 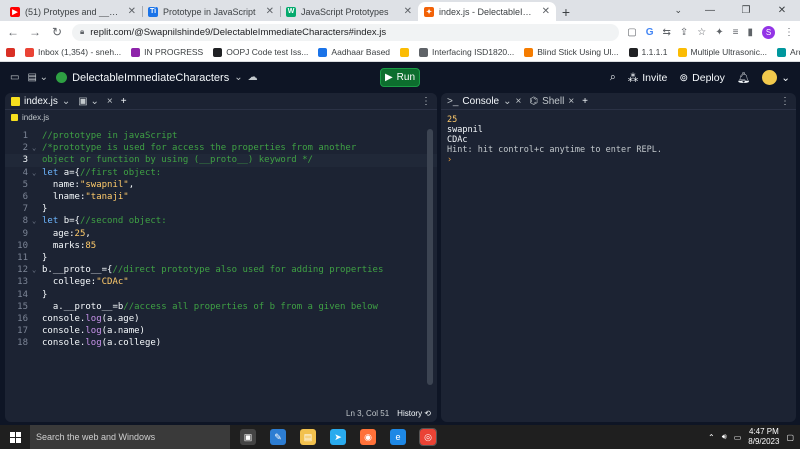 What do you see at coordinates (631, 32) in the screenshot?
I see `save-page-icon: ▢` at bounding box center [631, 32].